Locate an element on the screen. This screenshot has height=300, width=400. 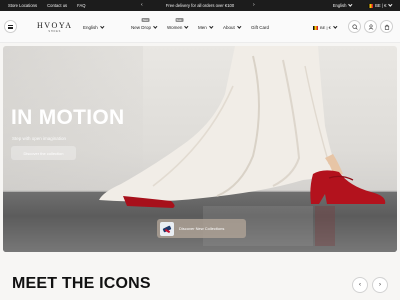
new-badge: New is located at coordinates (145, 20).